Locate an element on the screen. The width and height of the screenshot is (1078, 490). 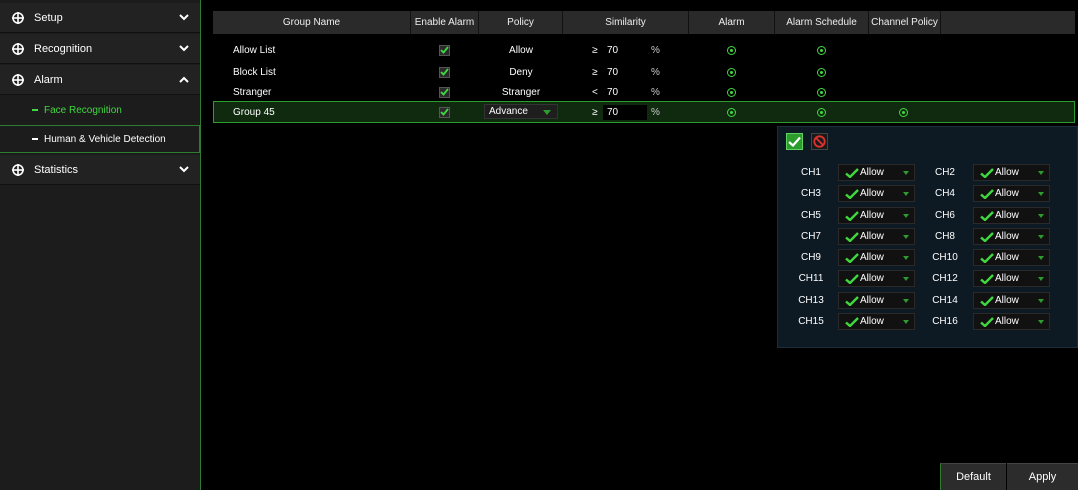
table-row: Stranger Stranger < 70 % is located at coordinates (644, 92).